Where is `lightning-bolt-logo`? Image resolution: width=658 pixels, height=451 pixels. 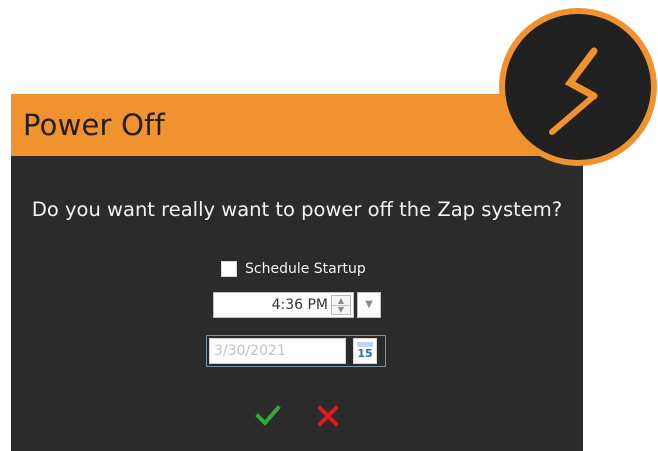
lightning-bolt-logo is located at coordinates (577, 87).